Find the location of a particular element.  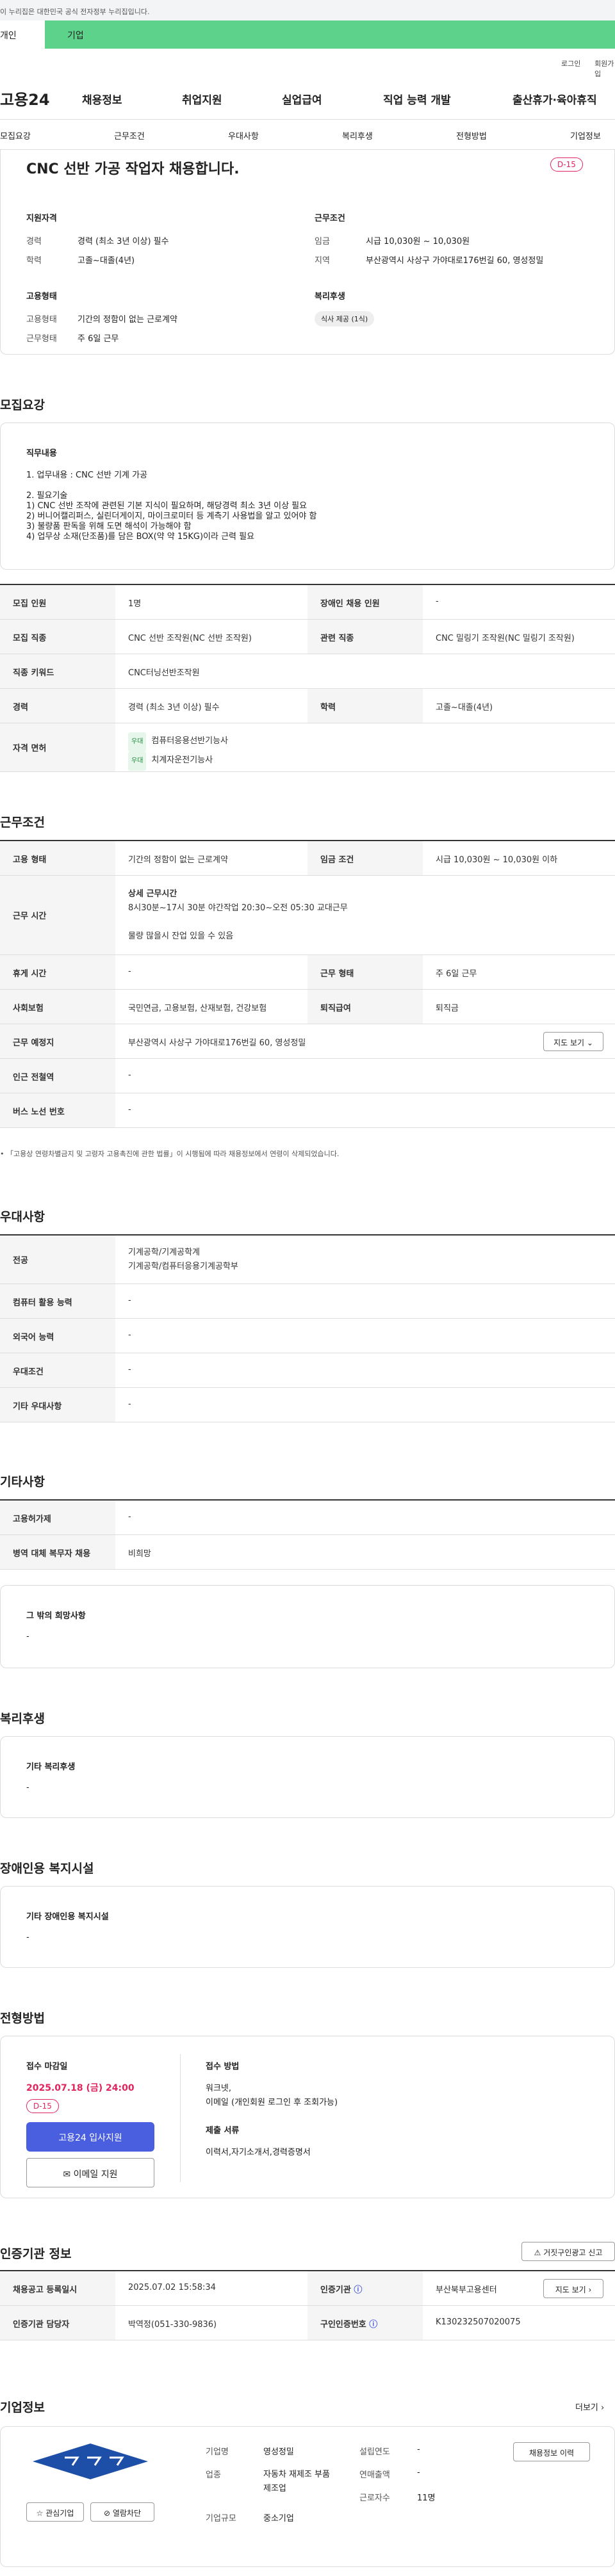

industry-label: 업종 is located at coordinates (213, 2475).